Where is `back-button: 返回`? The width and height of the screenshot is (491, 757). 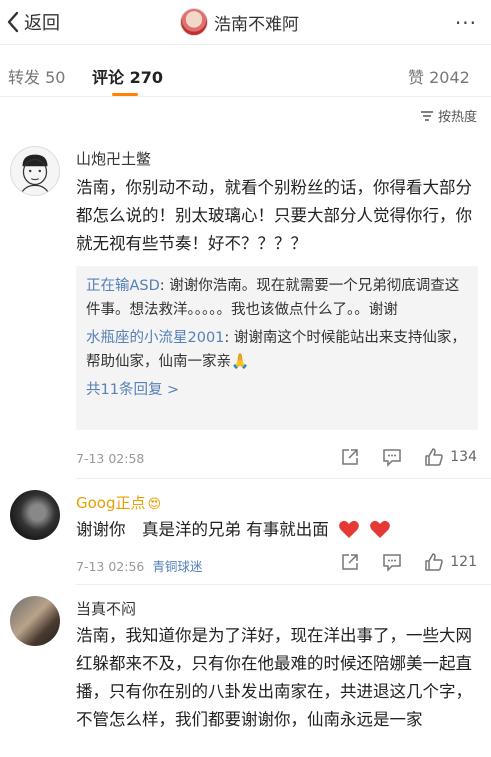
back-button: 返回 is located at coordinates (33, 22).